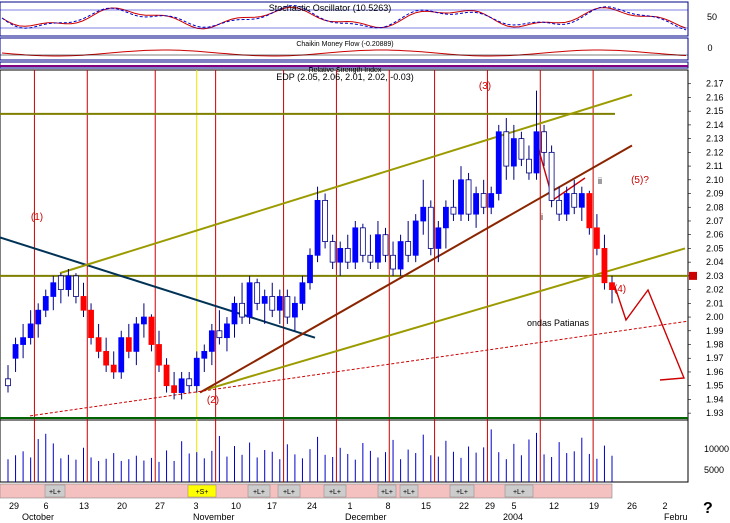 The image size is (730, 523). What do you see at coordinates (366, 517) in the screenshot?
I see `month-label: December` at bounding box center [366, 517].